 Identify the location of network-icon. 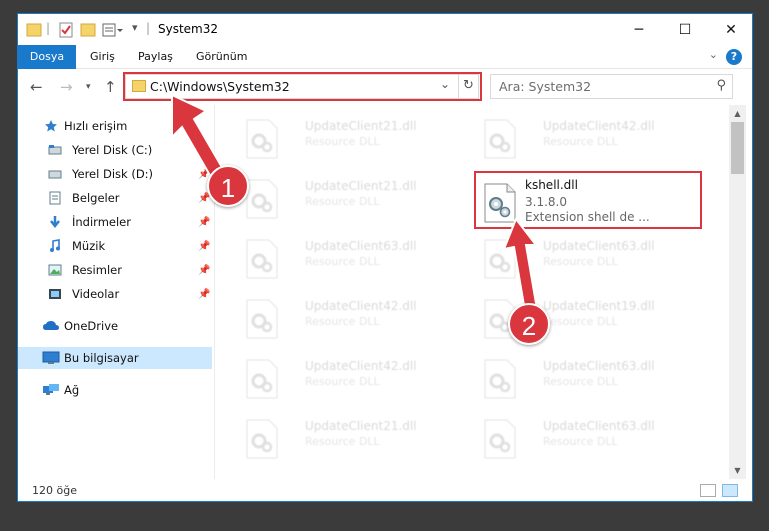
(51, 389).